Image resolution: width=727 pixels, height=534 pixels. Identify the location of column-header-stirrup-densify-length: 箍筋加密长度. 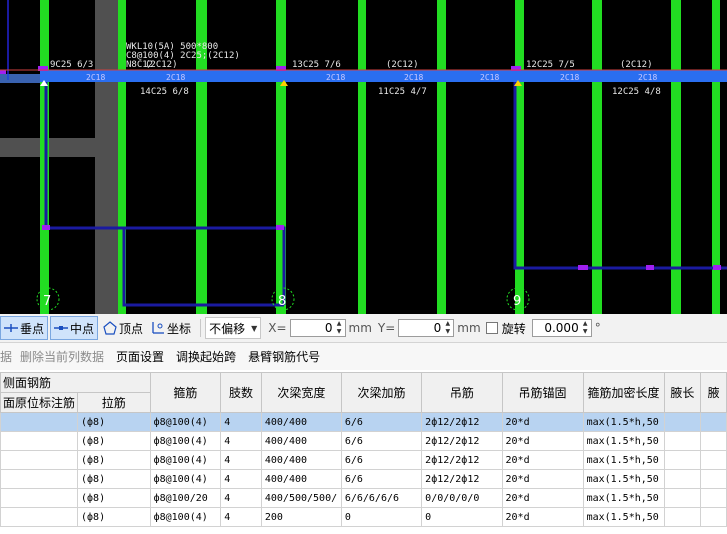
(623, 392).